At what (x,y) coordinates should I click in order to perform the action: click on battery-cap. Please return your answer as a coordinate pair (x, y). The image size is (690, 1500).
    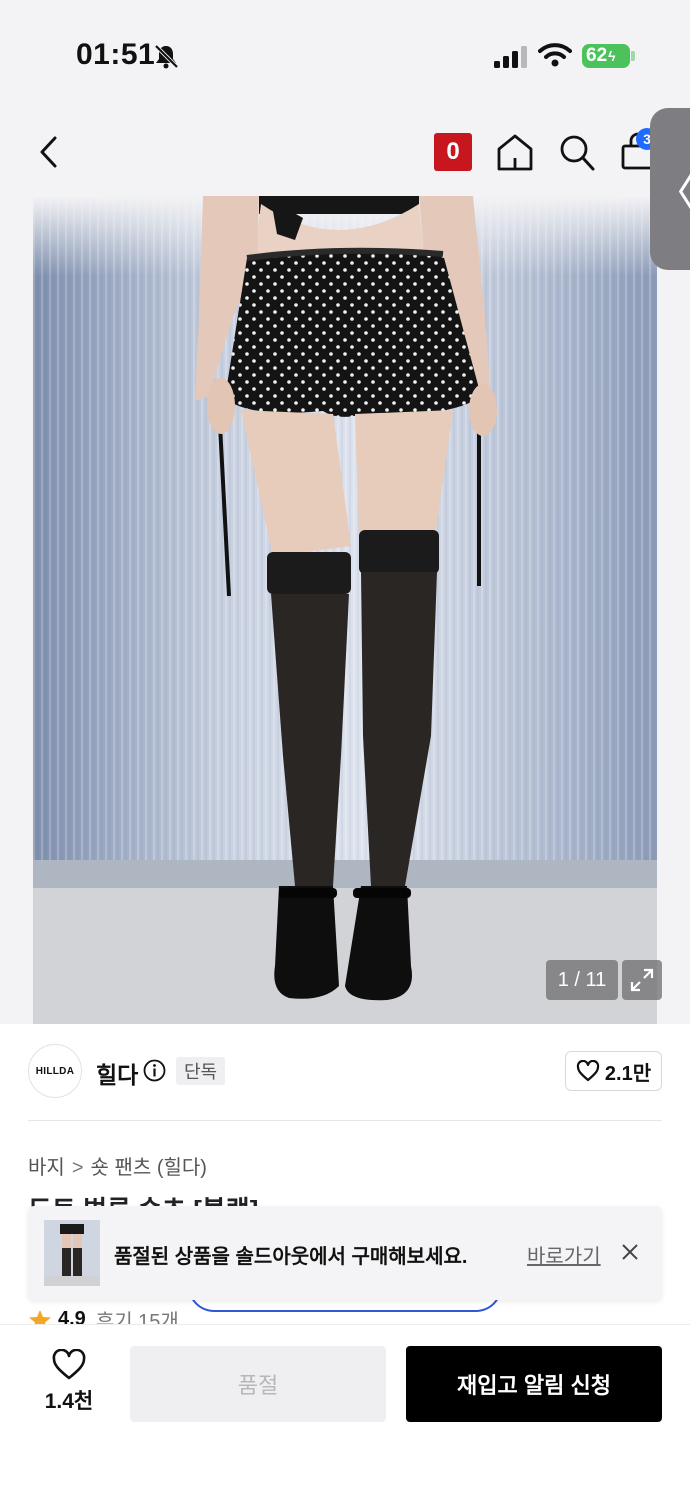
    Looking at the image, I should click on (633, 56).